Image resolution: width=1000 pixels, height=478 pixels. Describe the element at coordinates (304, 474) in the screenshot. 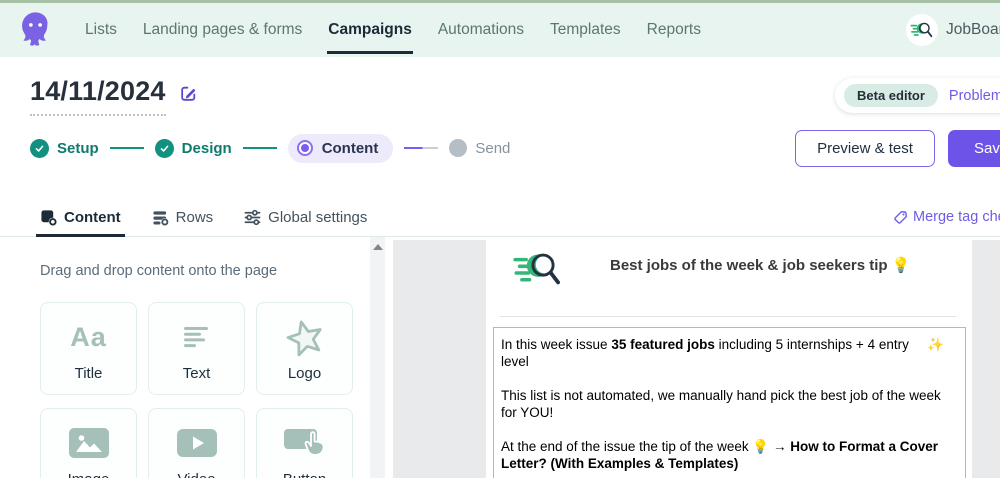

I see `block-label: Button` at that location.